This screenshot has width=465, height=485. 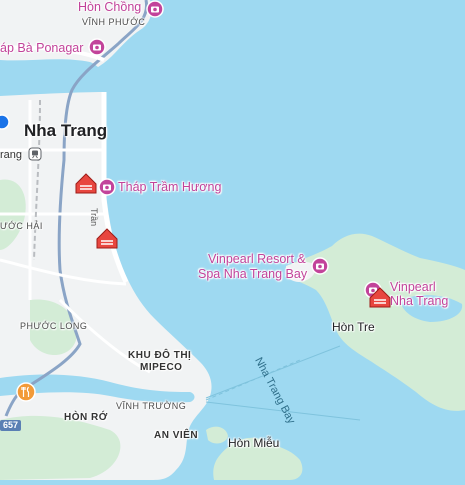 I want to click on poi-label-thap-tram-huong: Tháp Trầm Hương, so click(x=169, y=187).